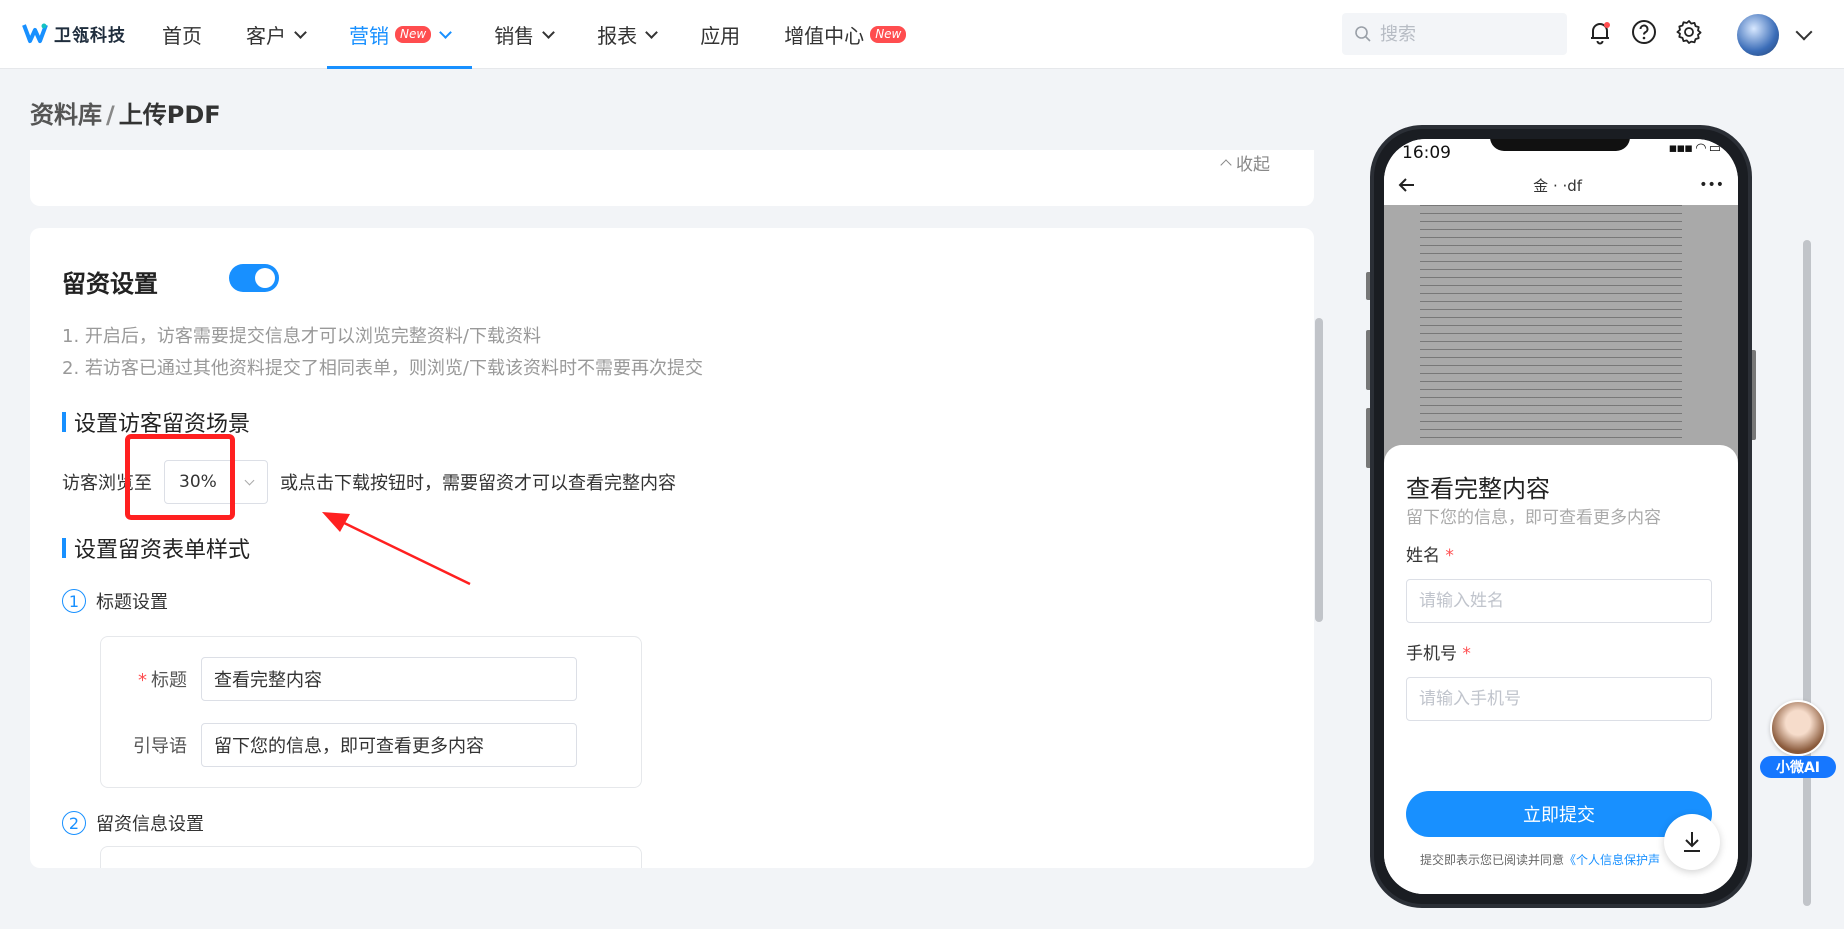  What do you see at coordinates (132, 602) in the screenshot?
I see `step-label: 标题设置` at bounding box center [132, 602].